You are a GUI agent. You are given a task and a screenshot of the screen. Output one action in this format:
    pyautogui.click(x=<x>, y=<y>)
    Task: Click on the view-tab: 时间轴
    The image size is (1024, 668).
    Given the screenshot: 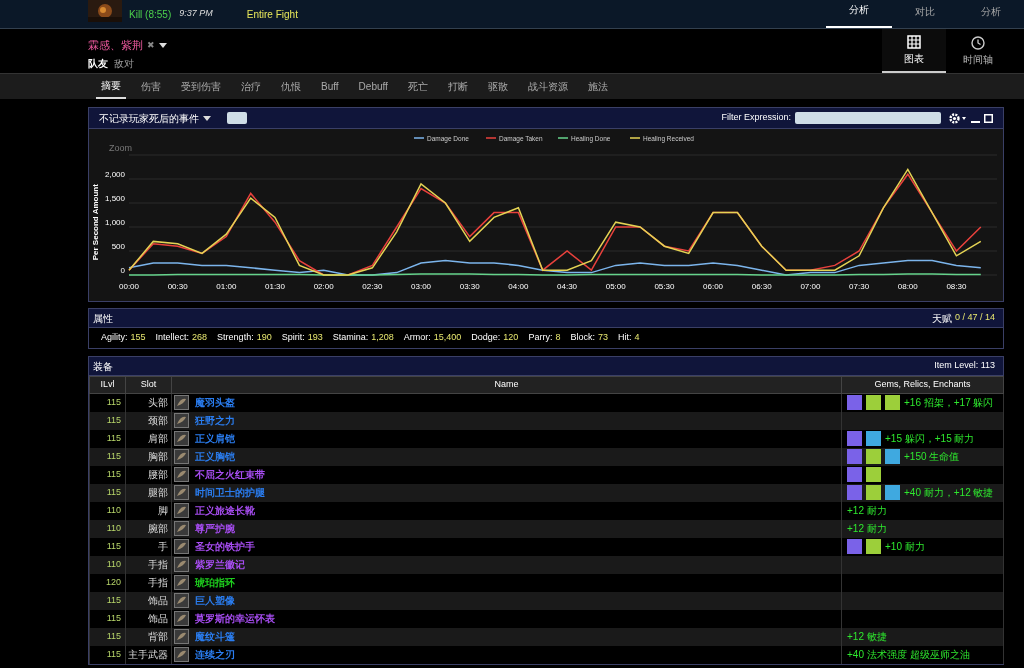 What is the action you would take?
    pyautogui.click(x=978, y=51)
    